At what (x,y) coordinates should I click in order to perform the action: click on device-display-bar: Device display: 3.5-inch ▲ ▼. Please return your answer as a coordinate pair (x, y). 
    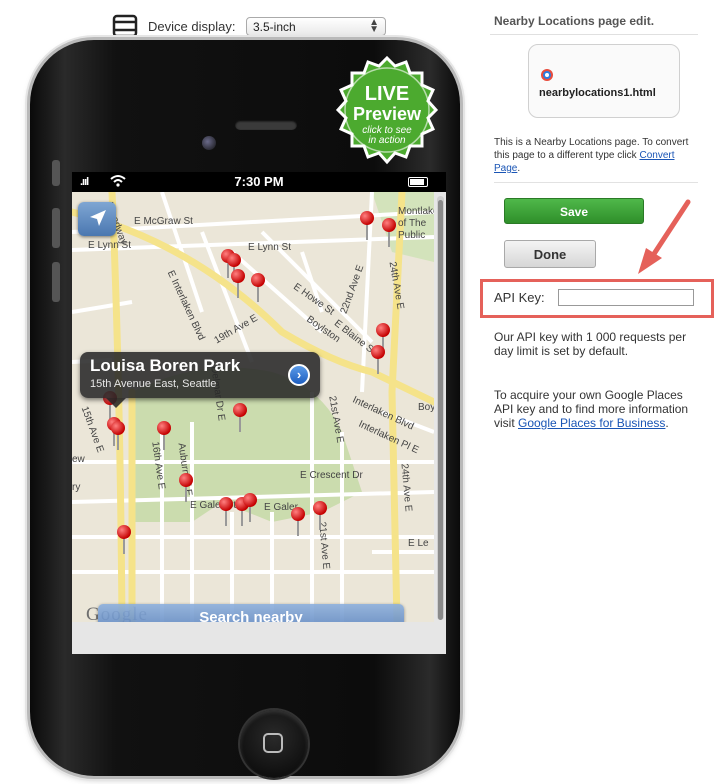
    Looking at the image, I should click on (262, 27).